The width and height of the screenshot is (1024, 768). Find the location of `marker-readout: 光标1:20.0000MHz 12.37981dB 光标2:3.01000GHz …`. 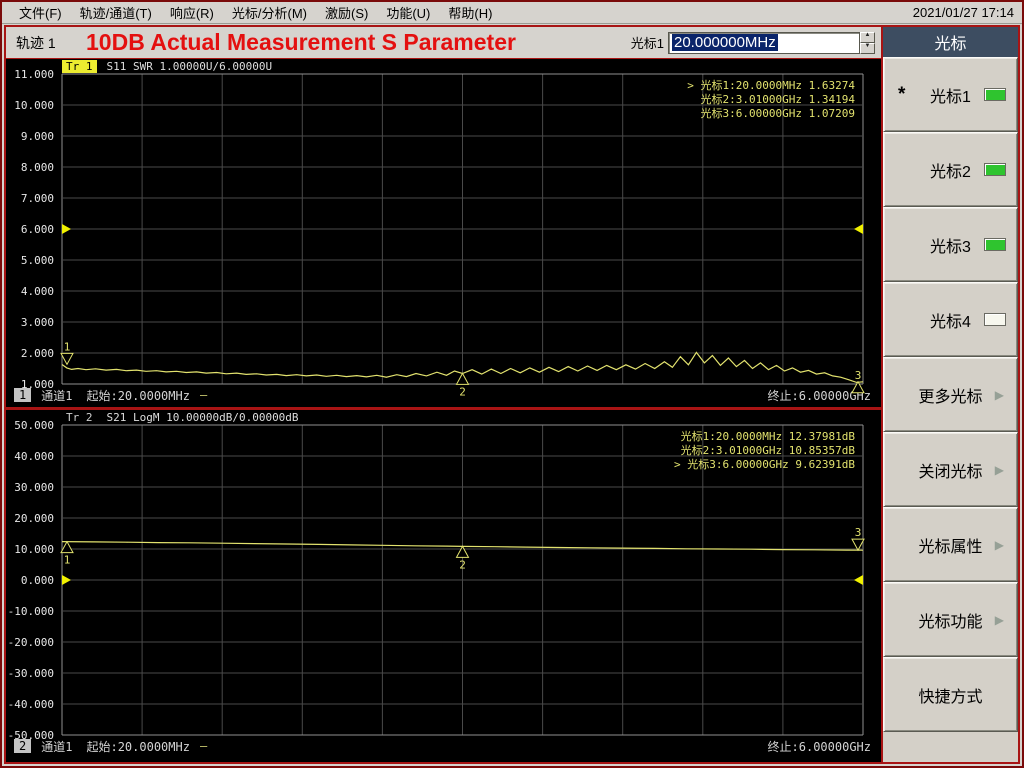

marker-readout: 光标1:20.0000MHz 12.37981dB 光标2:3.01000GHz … is located at coordinates (764, 451).